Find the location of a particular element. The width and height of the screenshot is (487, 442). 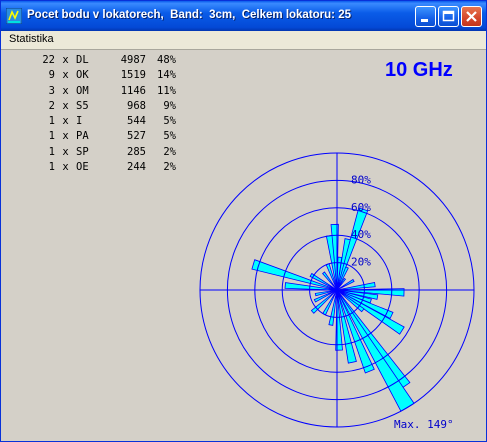

polar-ring-label: 80% is located at coordinates (361, 179).